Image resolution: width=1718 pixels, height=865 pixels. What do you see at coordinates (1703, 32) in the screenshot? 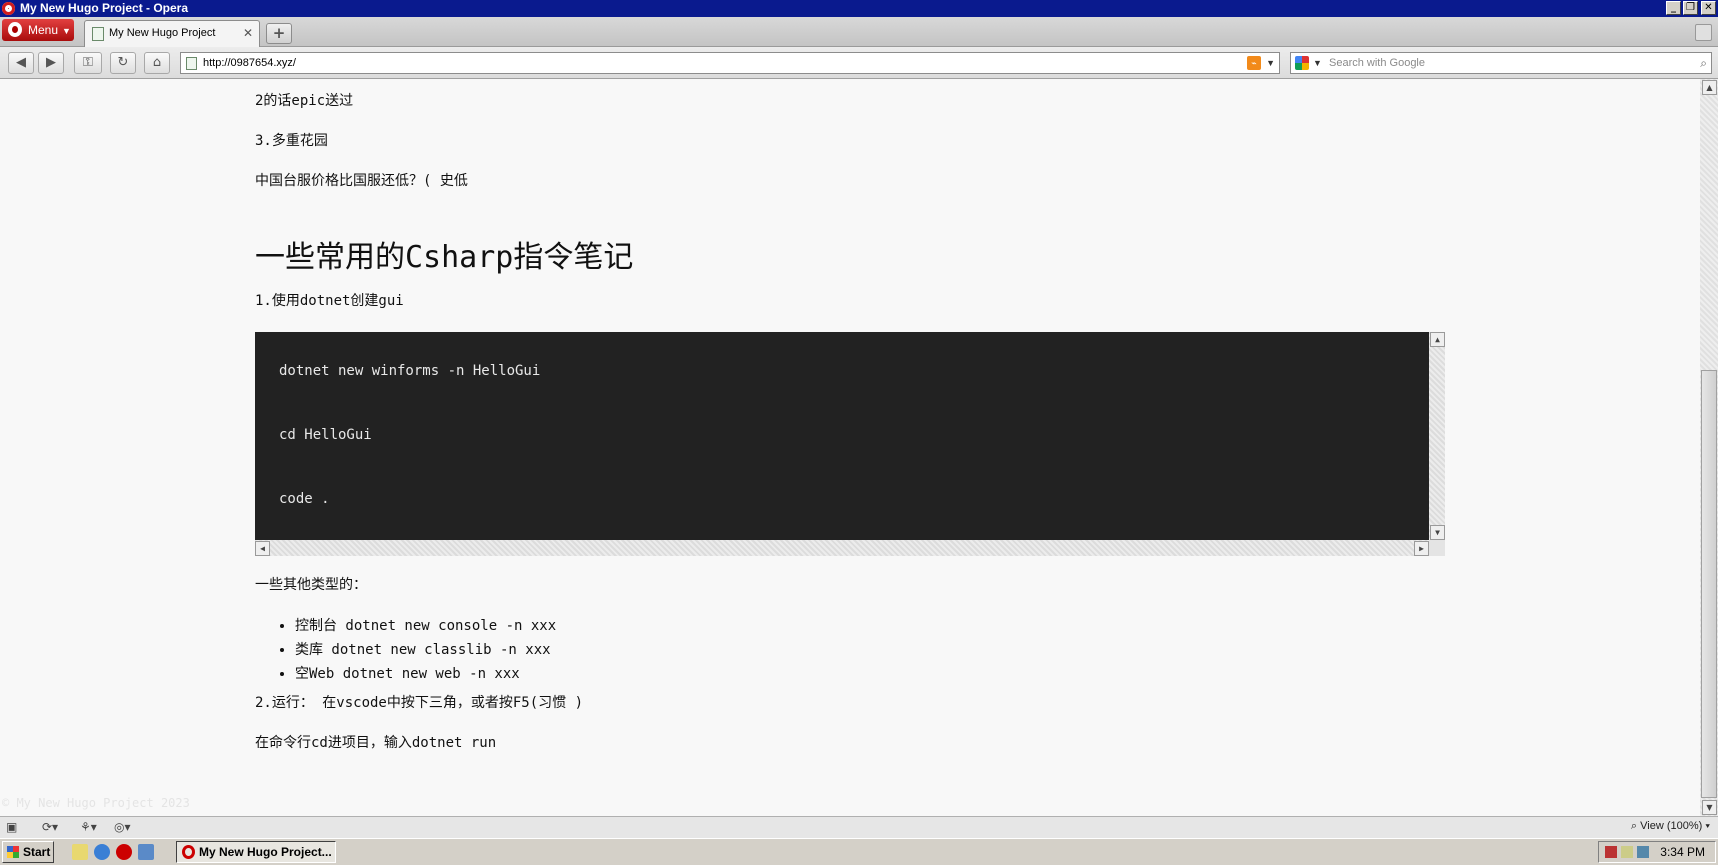
I see `trash-icon` at bounding box center [1703, 32].